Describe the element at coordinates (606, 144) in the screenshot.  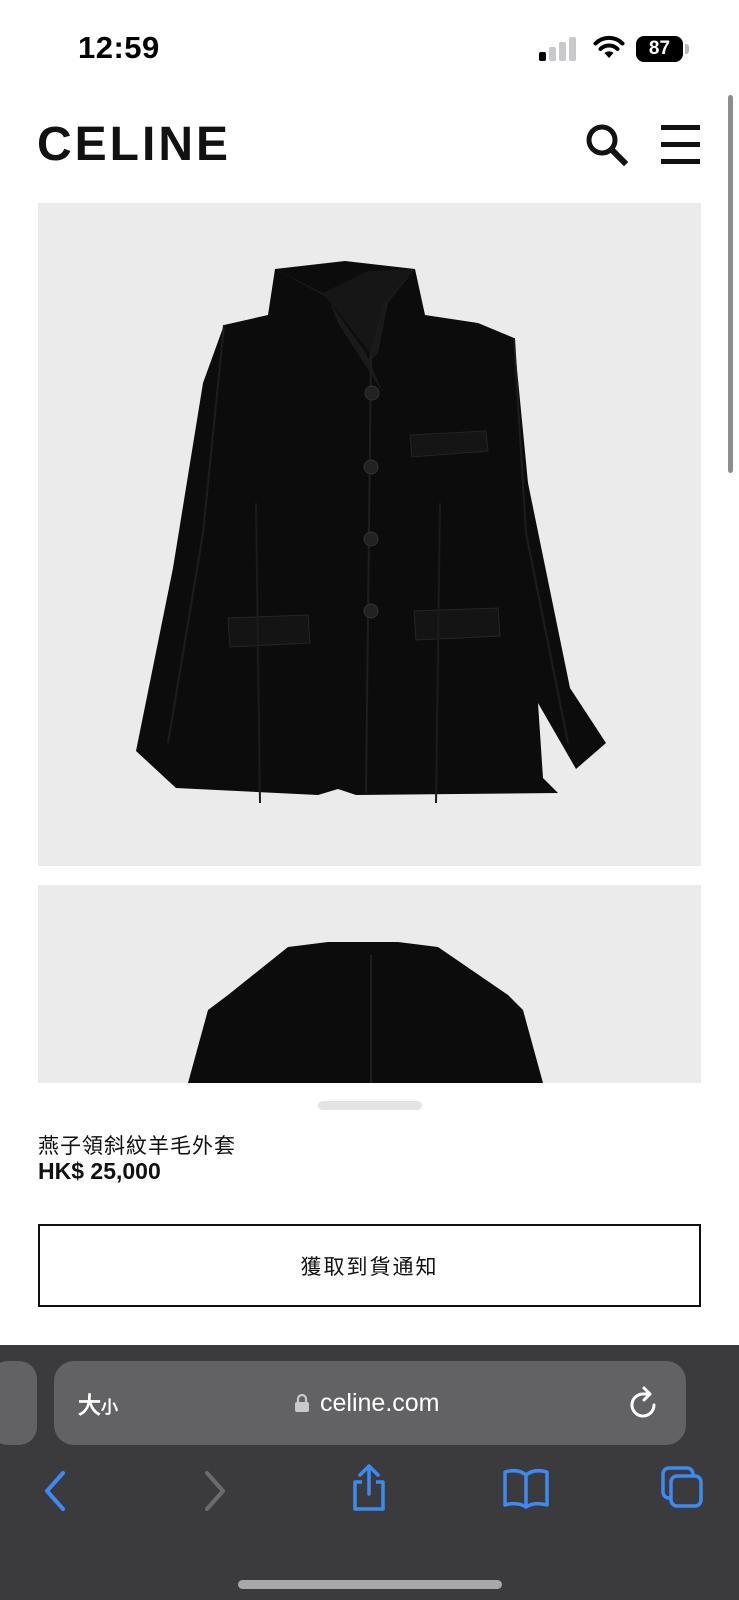
I see `search-icon` at that location.